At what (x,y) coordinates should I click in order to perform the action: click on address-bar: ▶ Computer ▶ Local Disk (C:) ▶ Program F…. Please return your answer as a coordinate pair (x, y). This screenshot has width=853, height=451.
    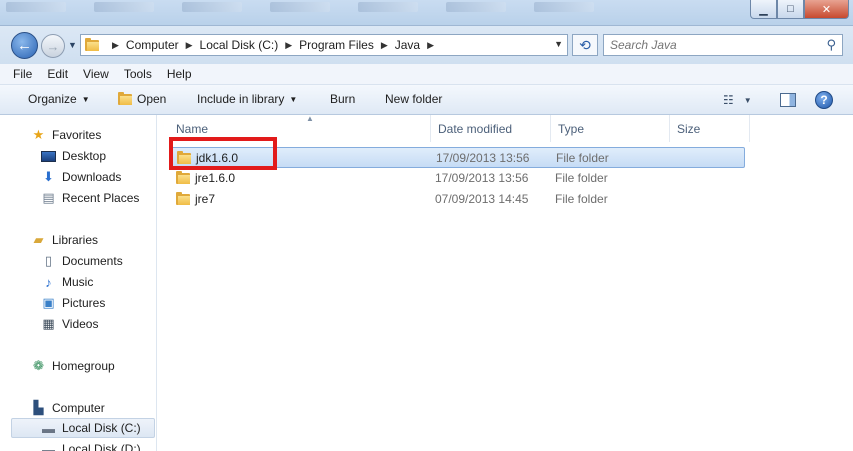
    Looking at the image, I should click on (324, 45).